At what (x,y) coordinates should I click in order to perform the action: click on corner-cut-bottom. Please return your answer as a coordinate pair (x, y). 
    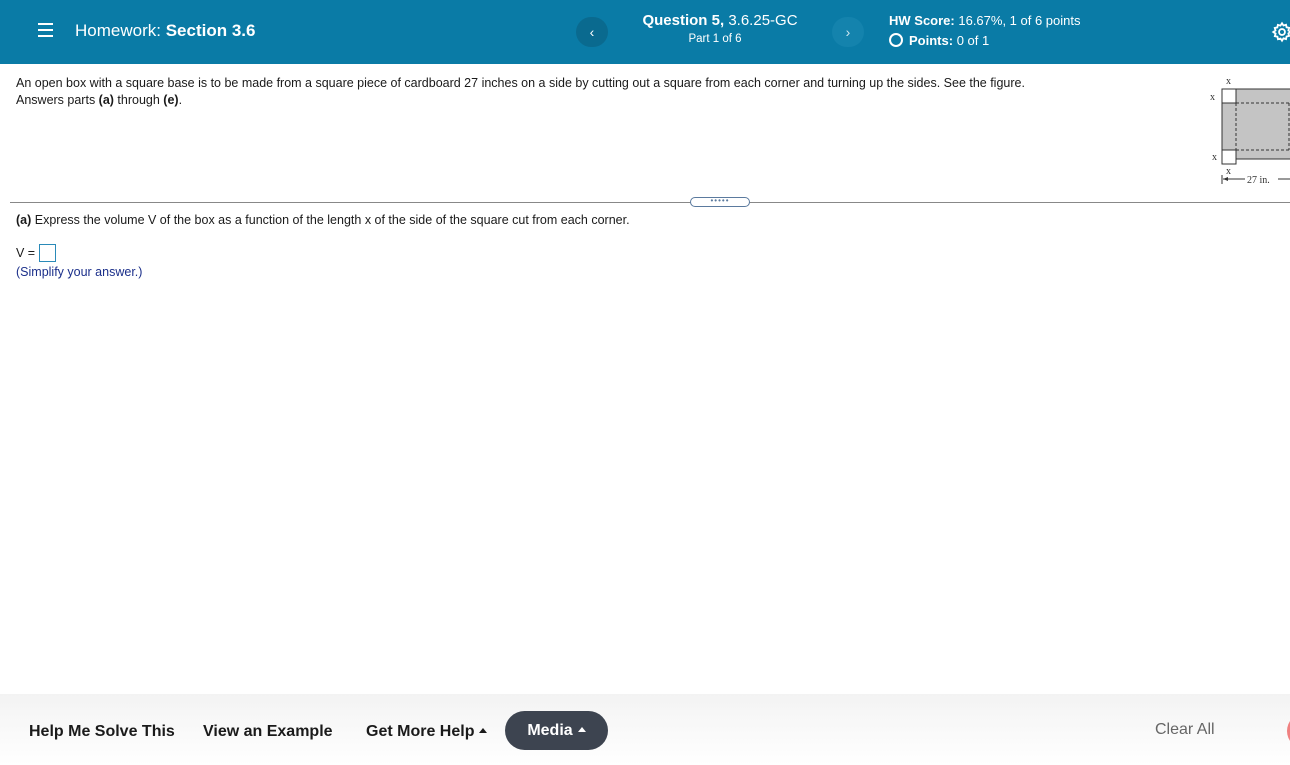
    Looking at the image, I should click on (1229, 157).